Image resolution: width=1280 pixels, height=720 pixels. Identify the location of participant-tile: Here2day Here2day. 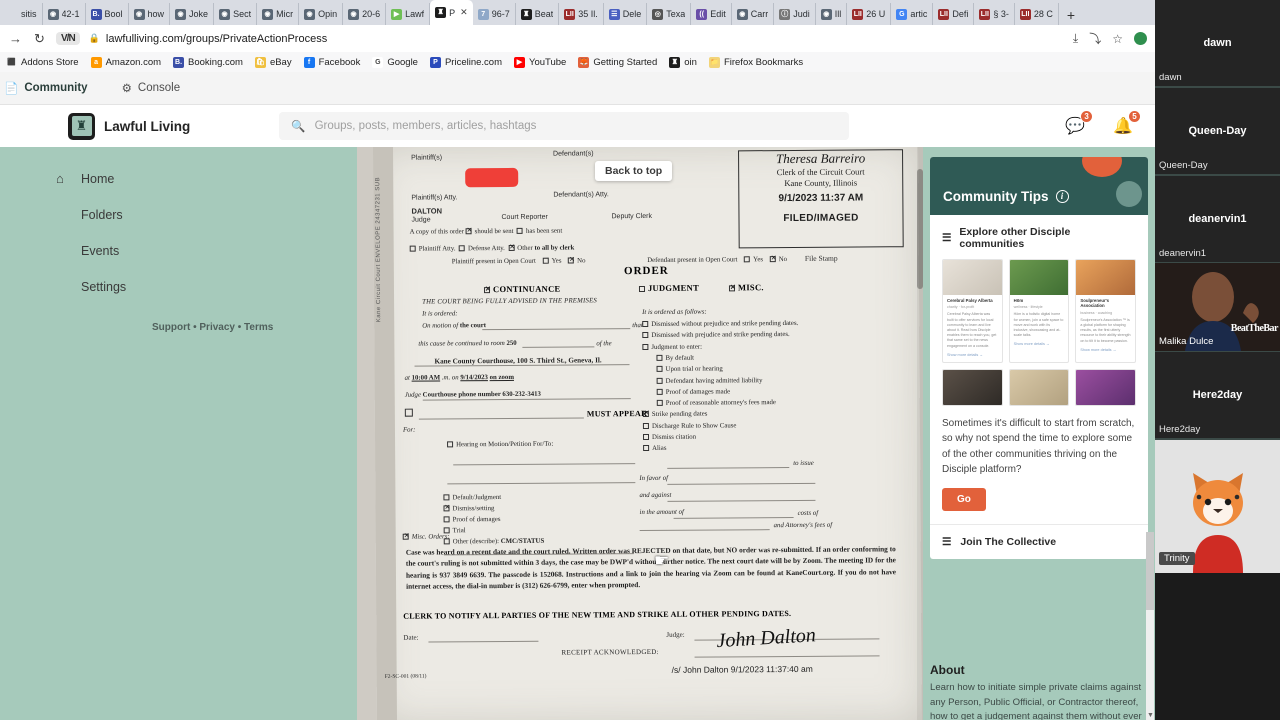
(1217, 396).